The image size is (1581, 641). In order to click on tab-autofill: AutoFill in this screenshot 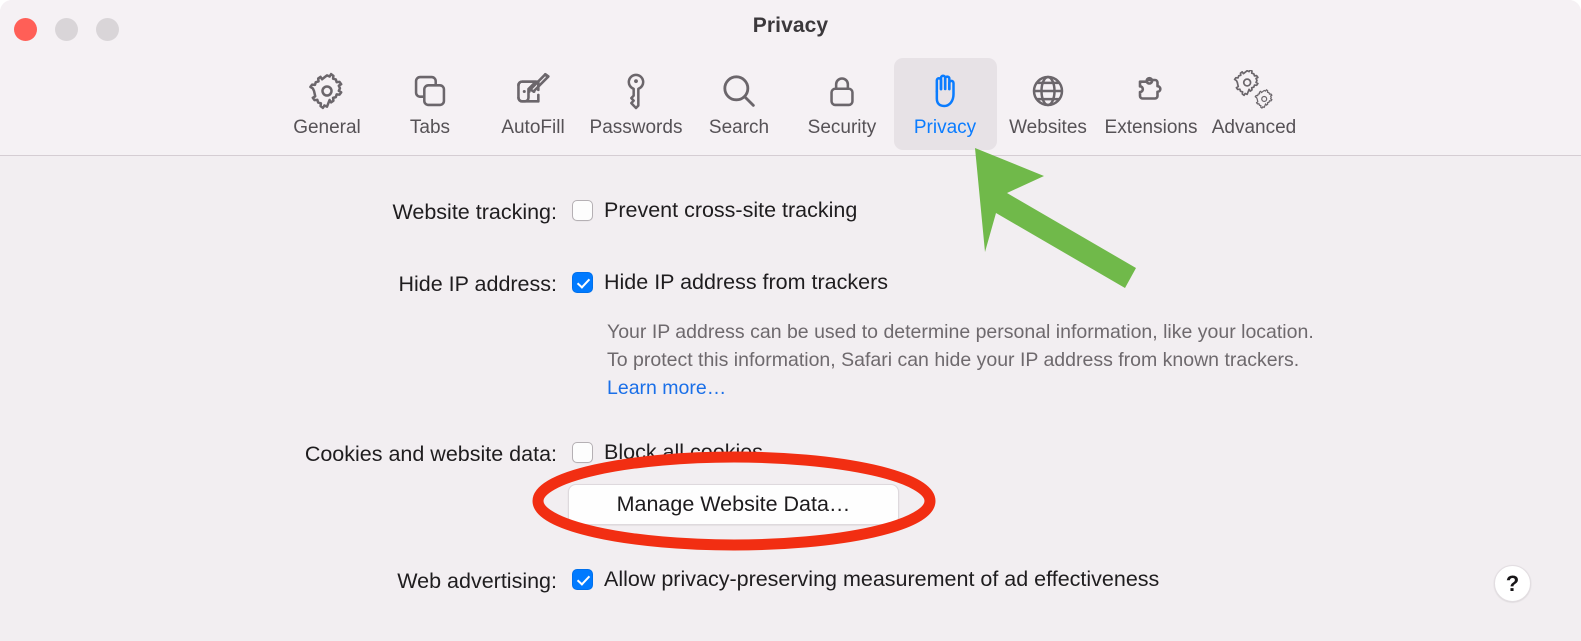, I will do `click(533, 104)`.